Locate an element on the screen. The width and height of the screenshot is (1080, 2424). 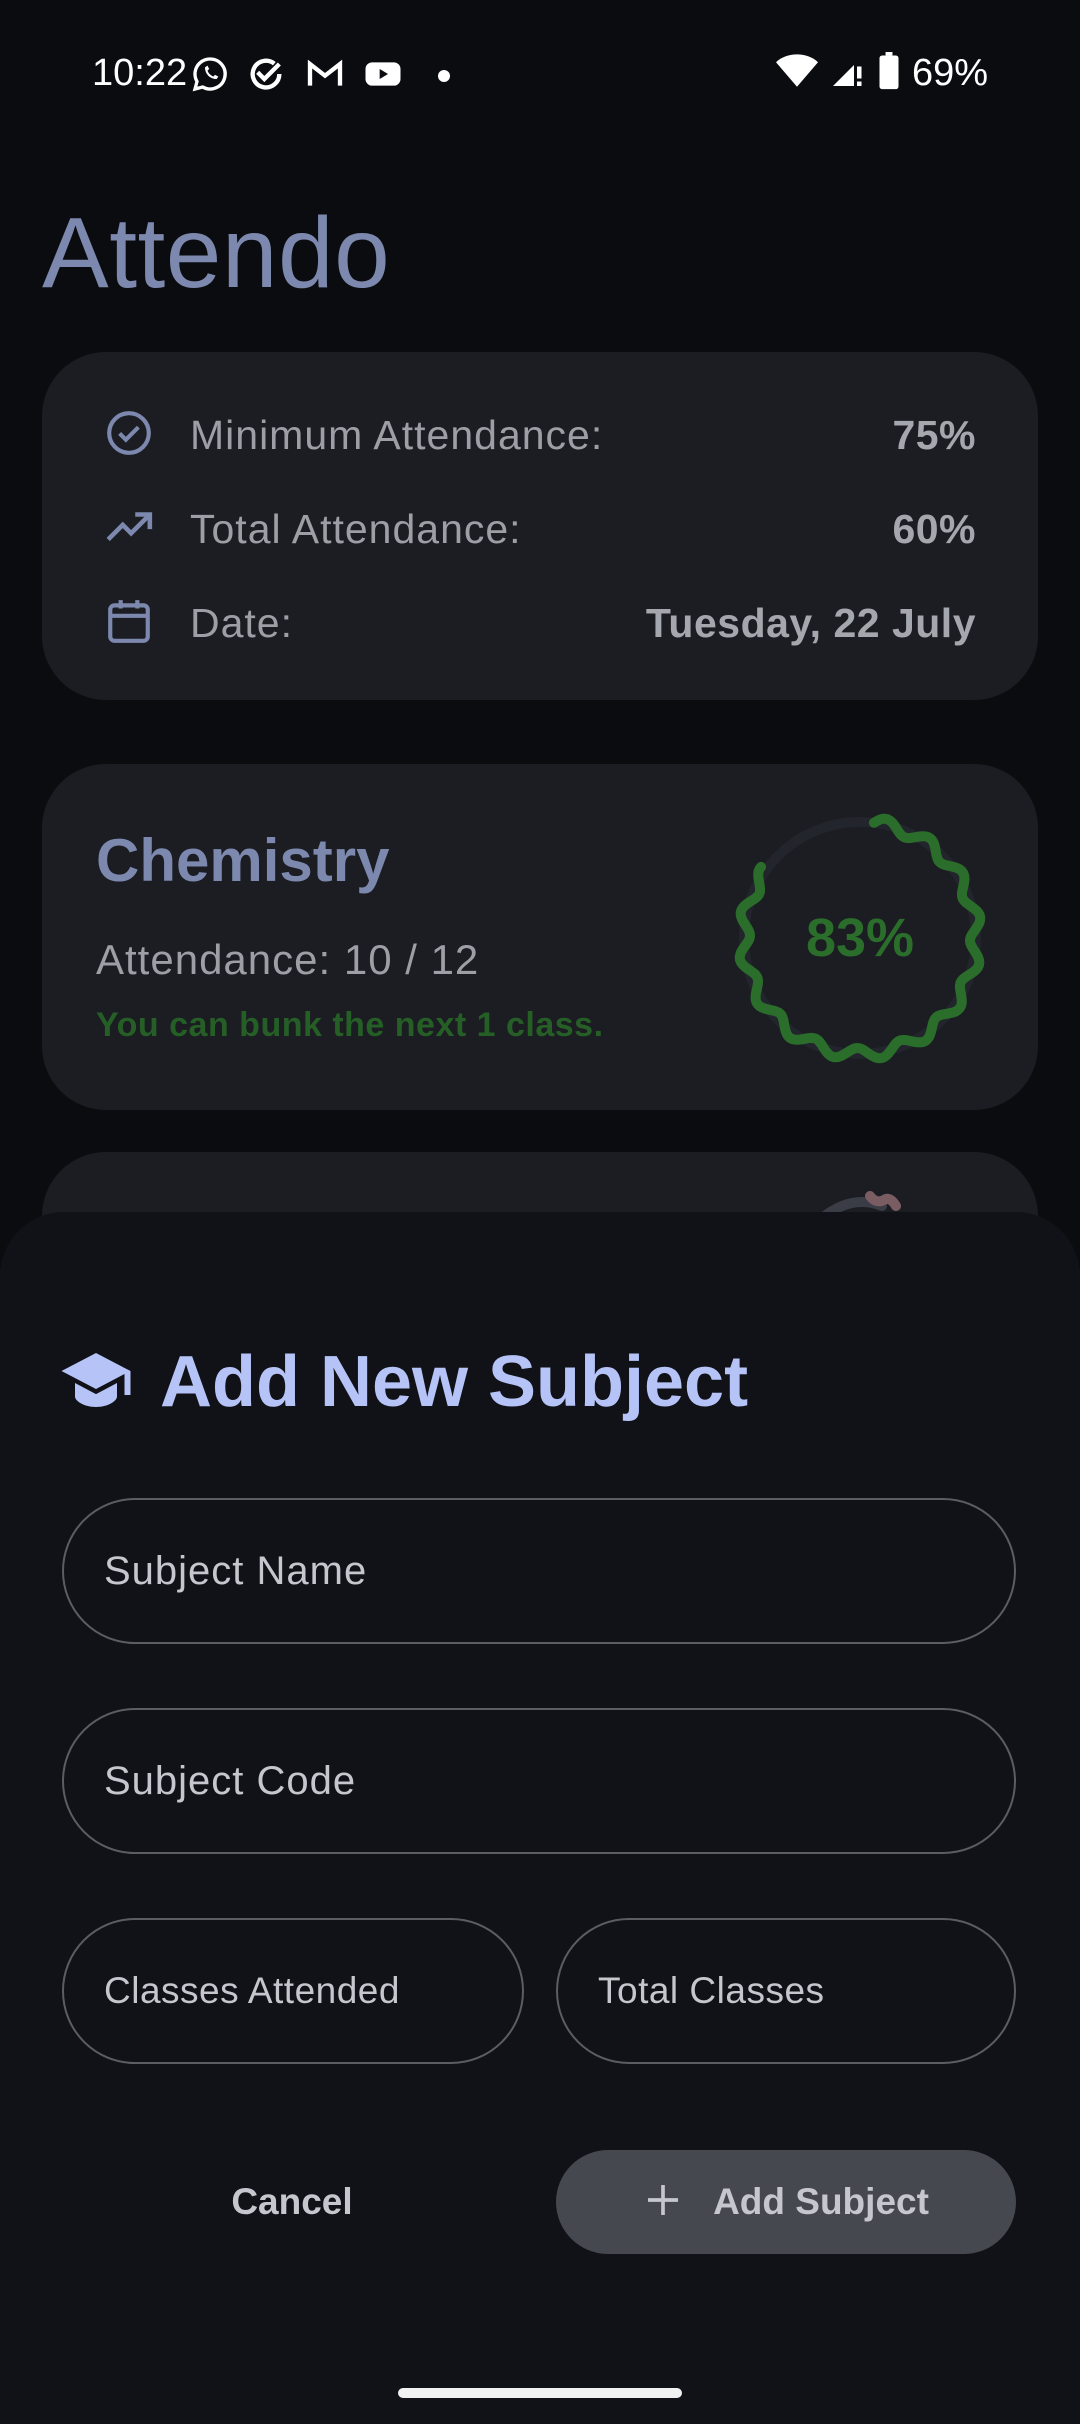
status-bar: 10:22 69% is located at coordinates (540, 75).